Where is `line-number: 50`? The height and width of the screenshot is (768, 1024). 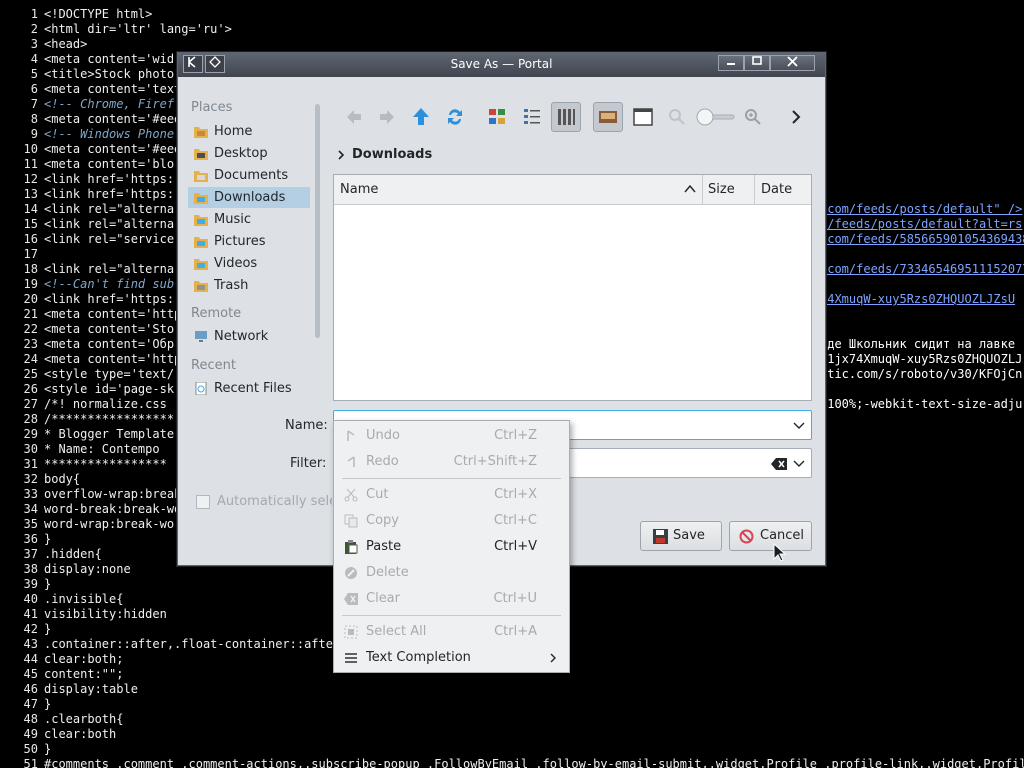 line-number: 50 is located at coordinates (30, 749).